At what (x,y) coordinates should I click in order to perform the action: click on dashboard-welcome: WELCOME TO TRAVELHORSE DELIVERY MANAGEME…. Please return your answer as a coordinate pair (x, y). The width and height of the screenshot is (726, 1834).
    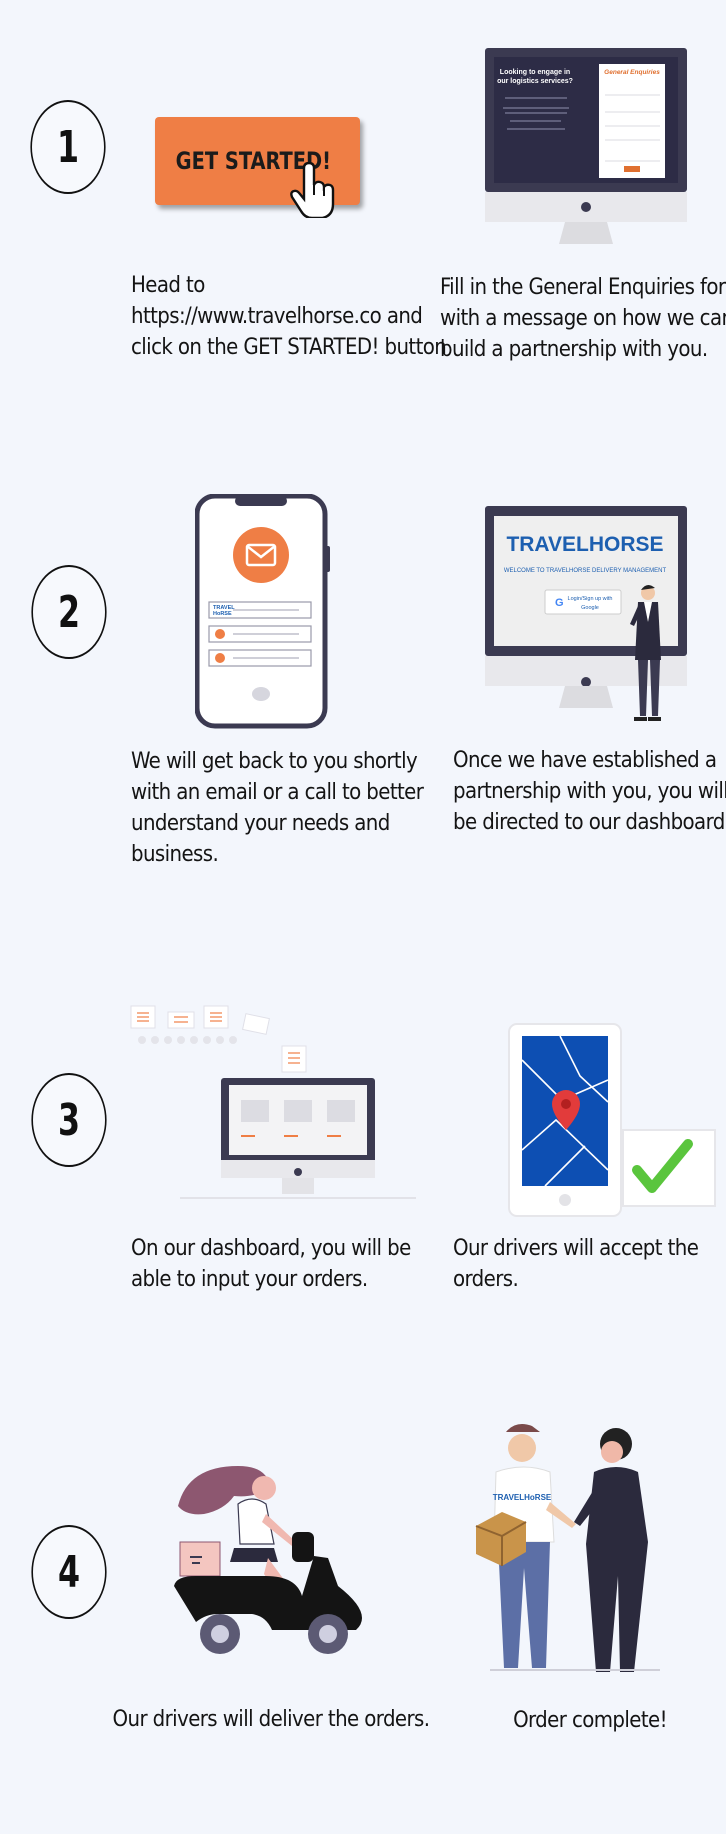
    Looking at the image, I should click on (585, 571).